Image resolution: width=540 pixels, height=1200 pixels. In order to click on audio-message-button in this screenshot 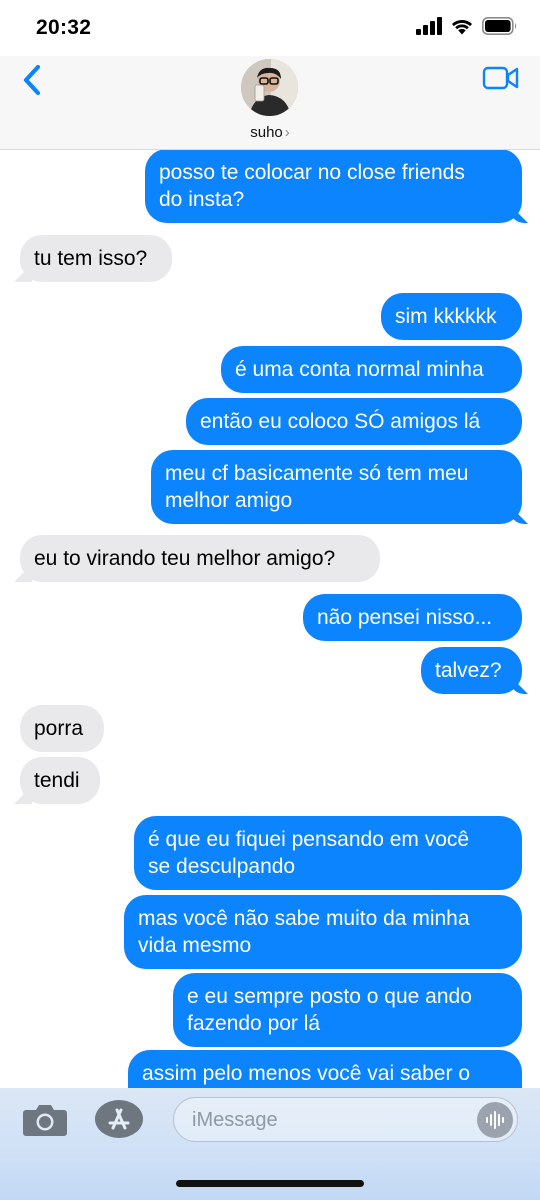, I will do `click(495, 1120)`.